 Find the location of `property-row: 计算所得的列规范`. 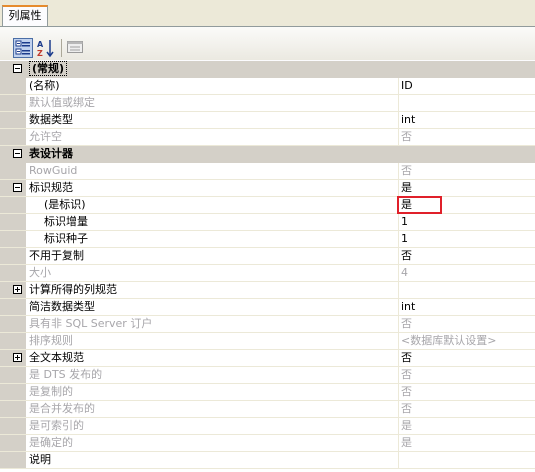

property-row: 计算所得的列规范 is located at coordinates (267, 290).